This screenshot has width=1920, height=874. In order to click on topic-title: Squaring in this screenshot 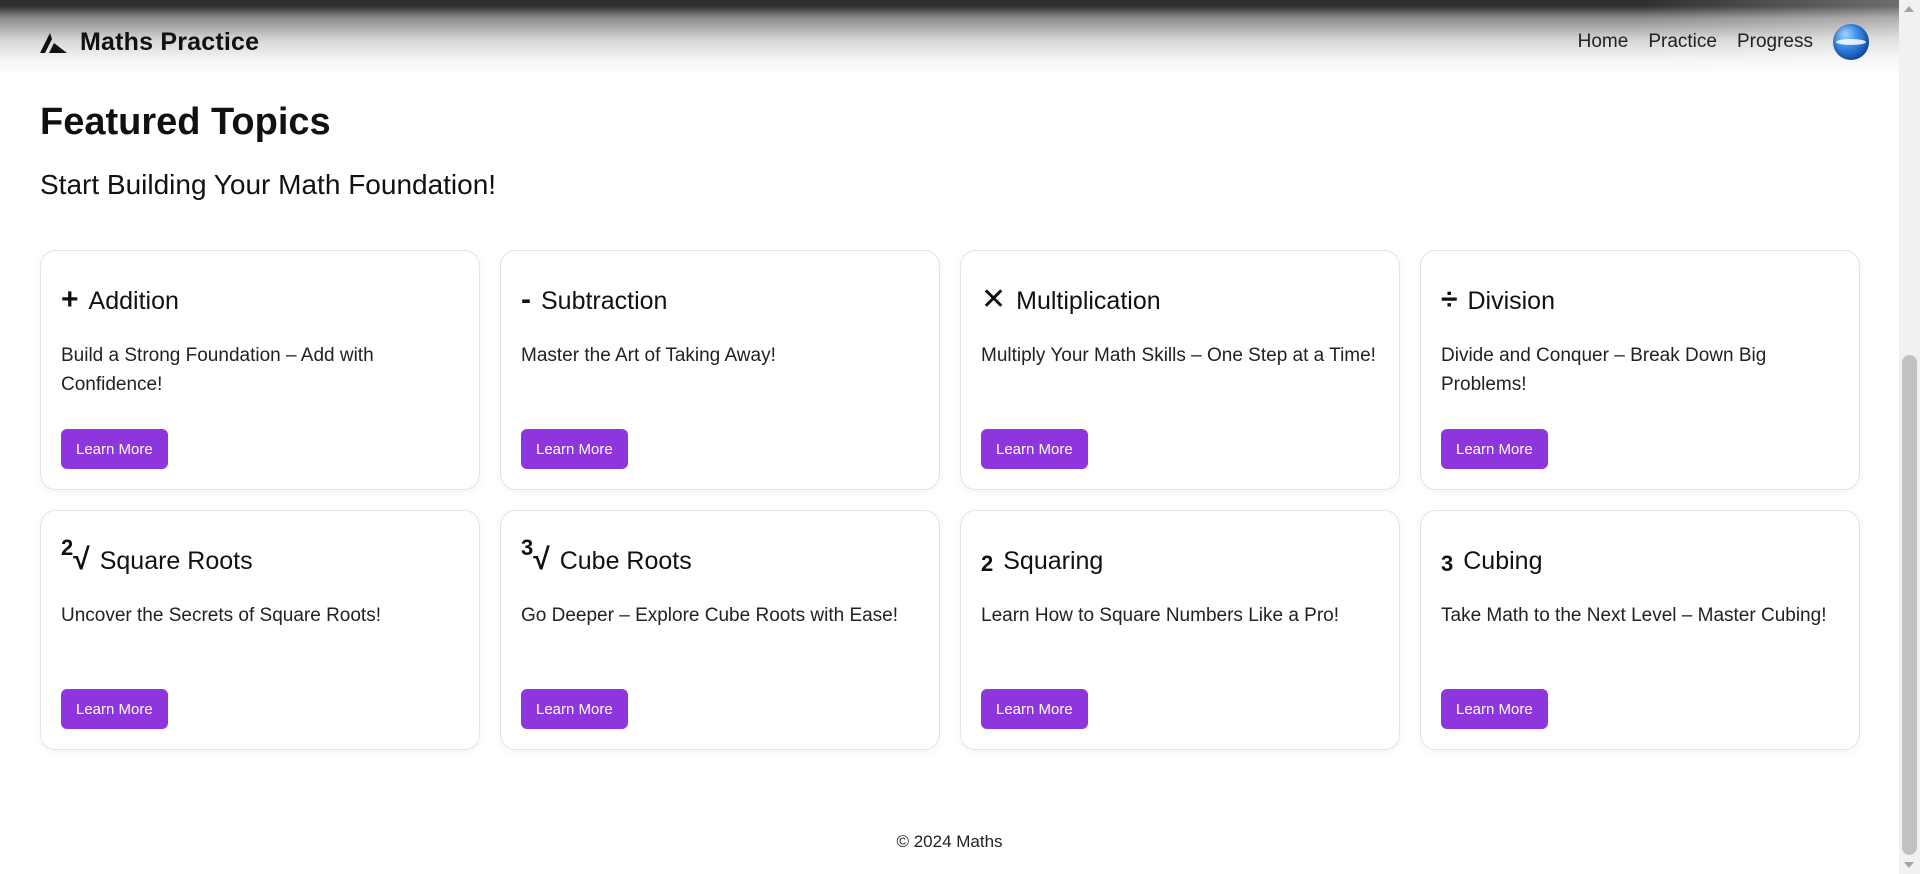, I will do `click(1053, 560)`.